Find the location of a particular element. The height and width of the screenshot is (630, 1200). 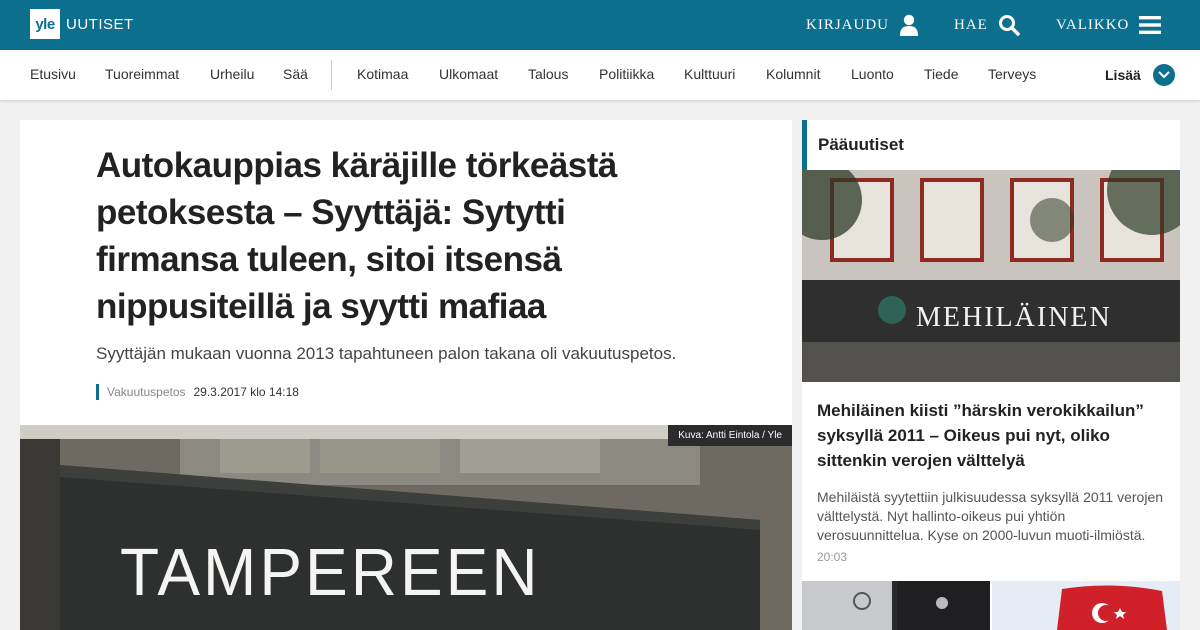

top-header: yle UUTISET KIRJAUDU HAE VALIKKO is located at coordinates (600, 25).